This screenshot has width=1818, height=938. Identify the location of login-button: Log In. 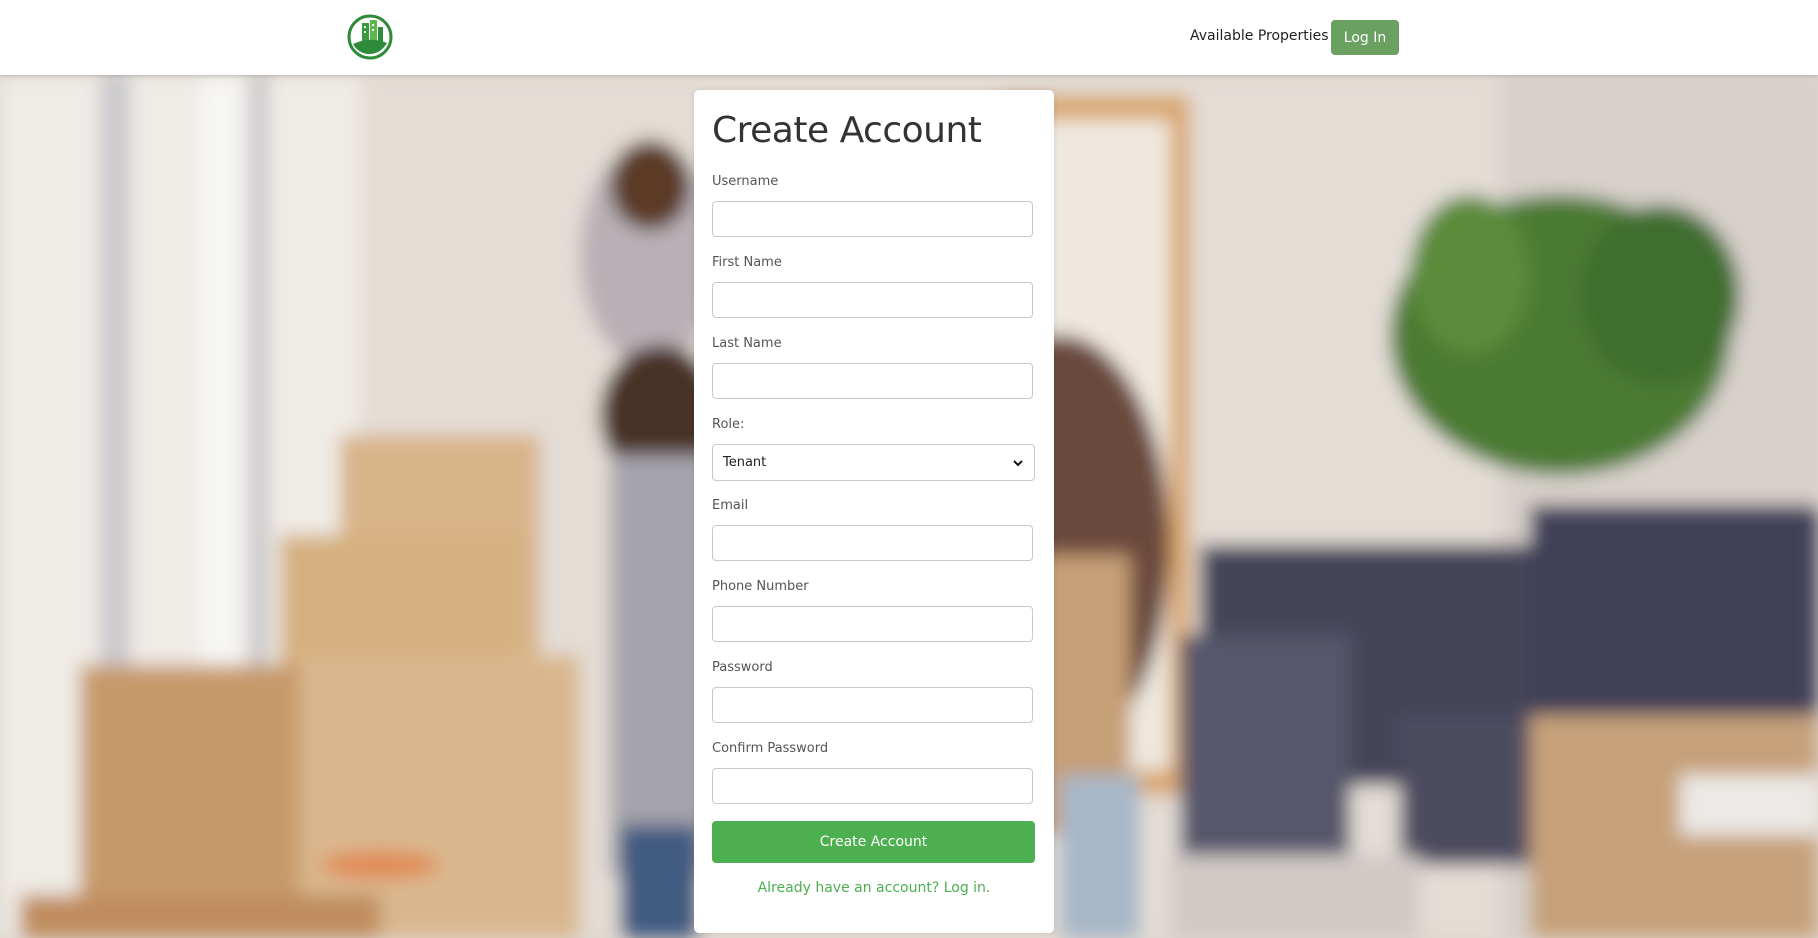
(1365, 37).